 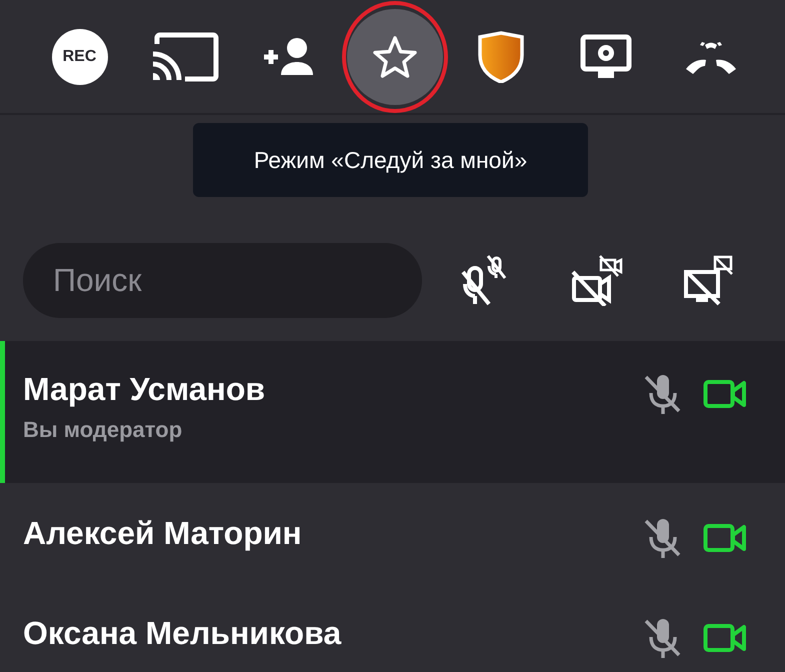 What do you see at coordinates (184, 57) in the screenshot?
I see `cast-icon` at bounding box center [184, 57].